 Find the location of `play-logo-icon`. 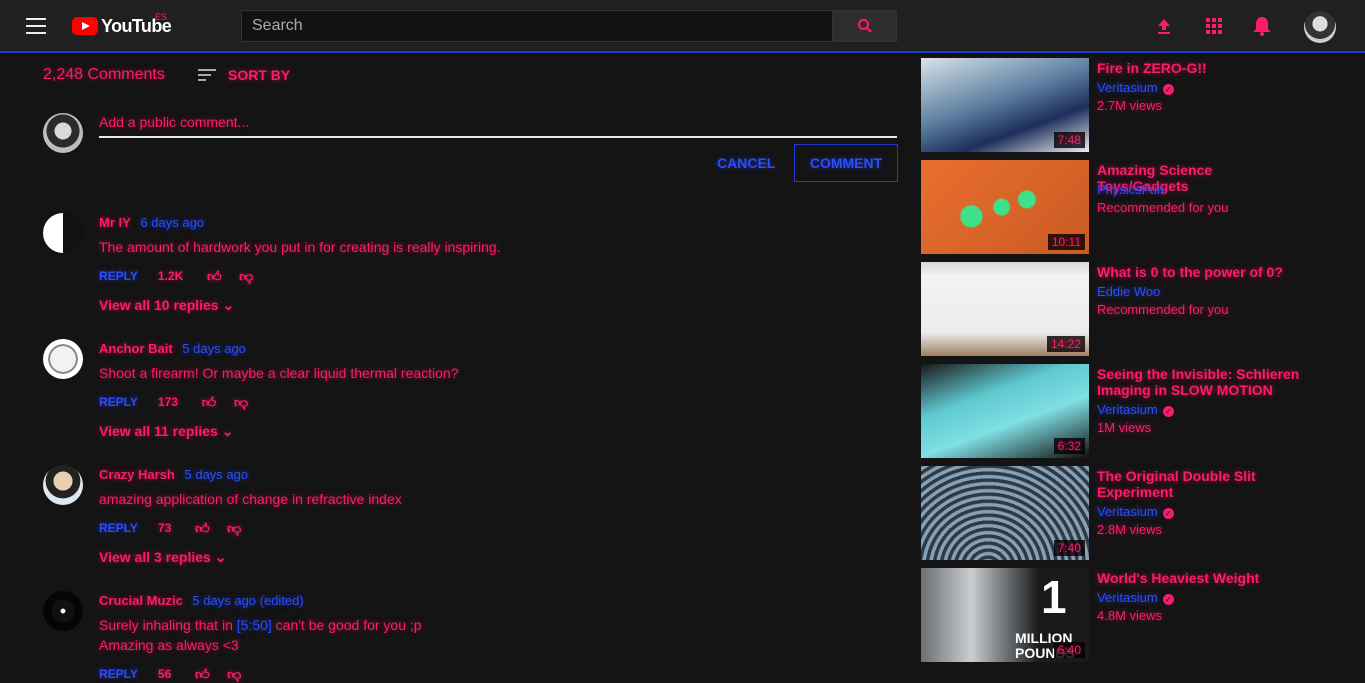

play-logo-icon is located at coordinates (85, 26).